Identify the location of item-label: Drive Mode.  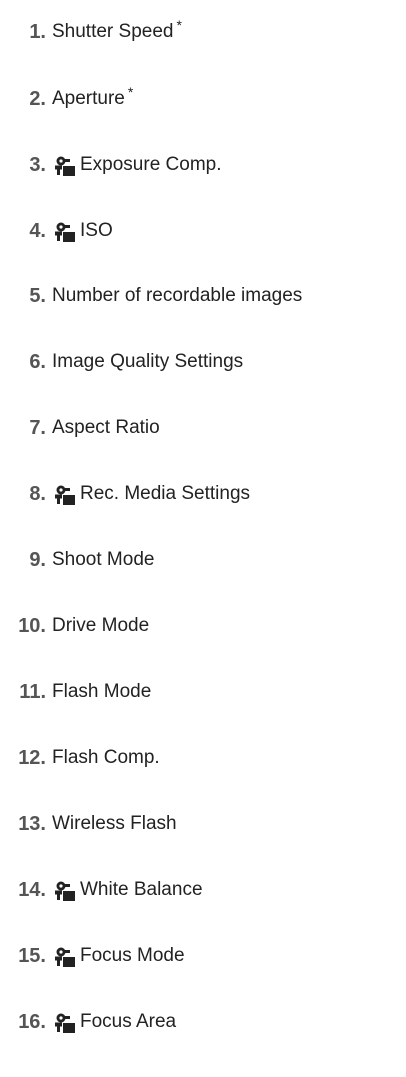
(101, 625).